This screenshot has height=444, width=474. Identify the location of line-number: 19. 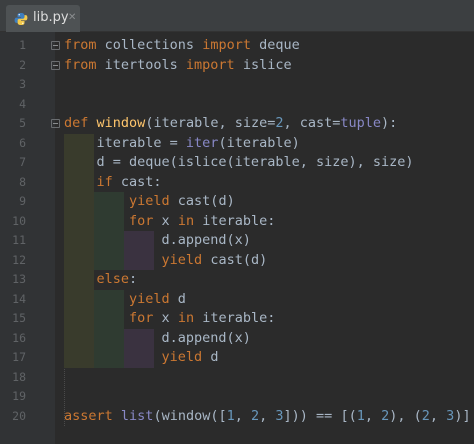
(19, 396).